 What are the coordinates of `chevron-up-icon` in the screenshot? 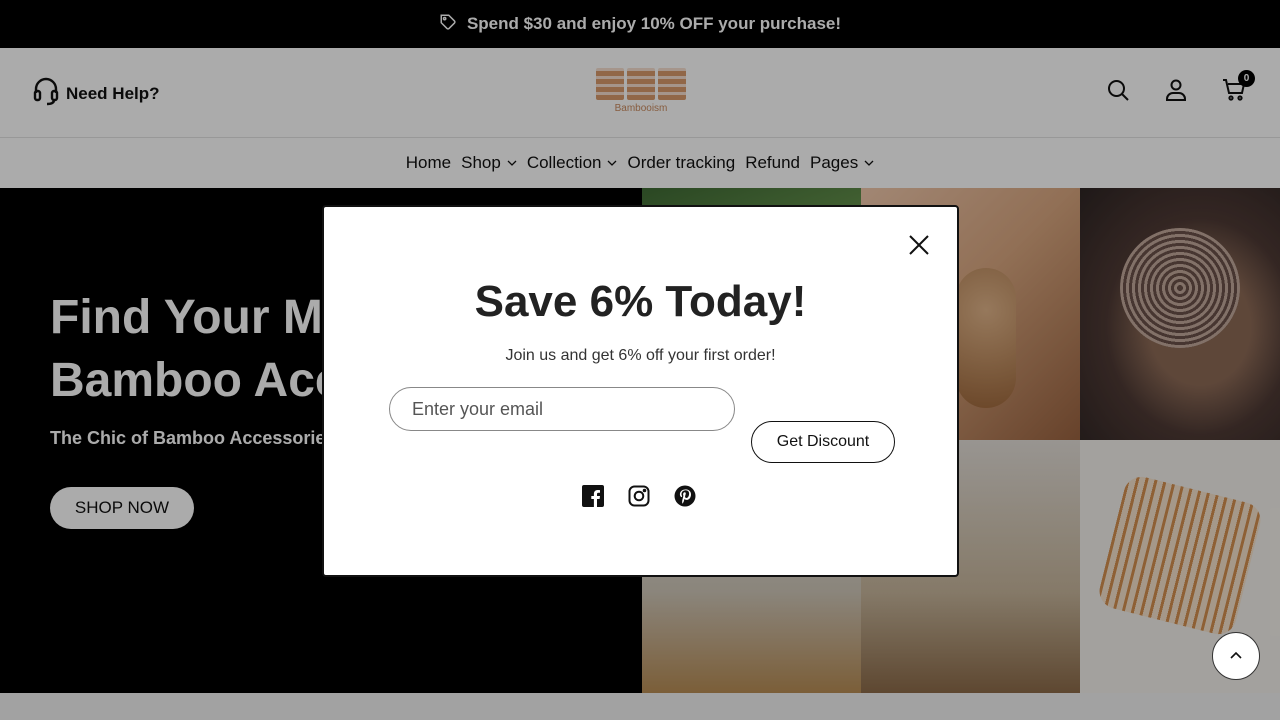 It's located at (1236, 655).